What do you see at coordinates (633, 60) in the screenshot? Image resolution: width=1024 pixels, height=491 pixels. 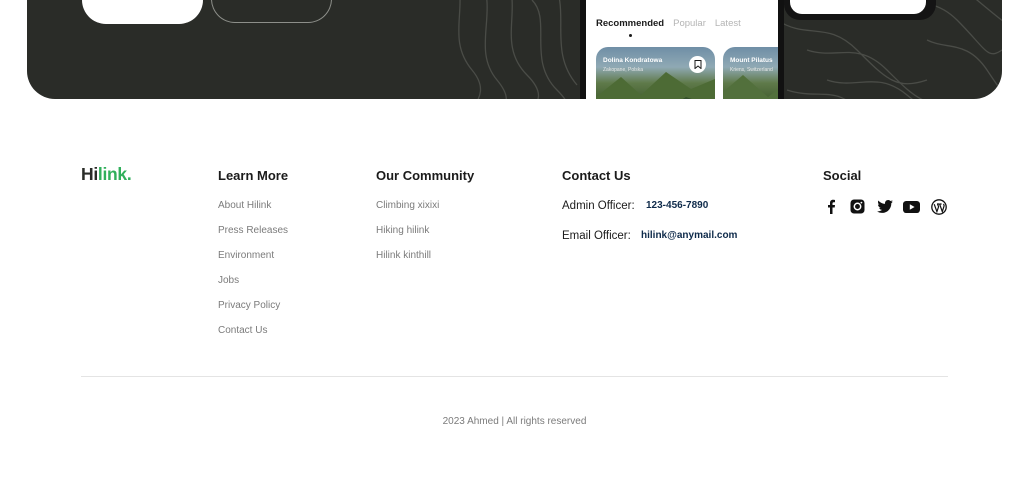 I see `card-title: Dolina Kondratowa` at bounding box center [633, 60].